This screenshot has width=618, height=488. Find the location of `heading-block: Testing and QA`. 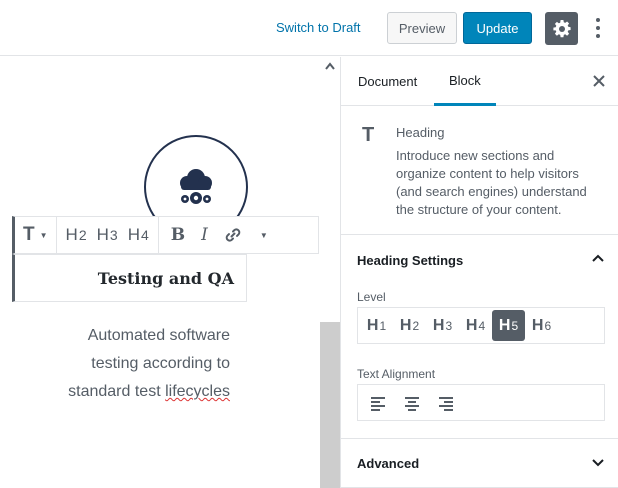

heading-block: Testing and QA is located at coordinates (129, 278).